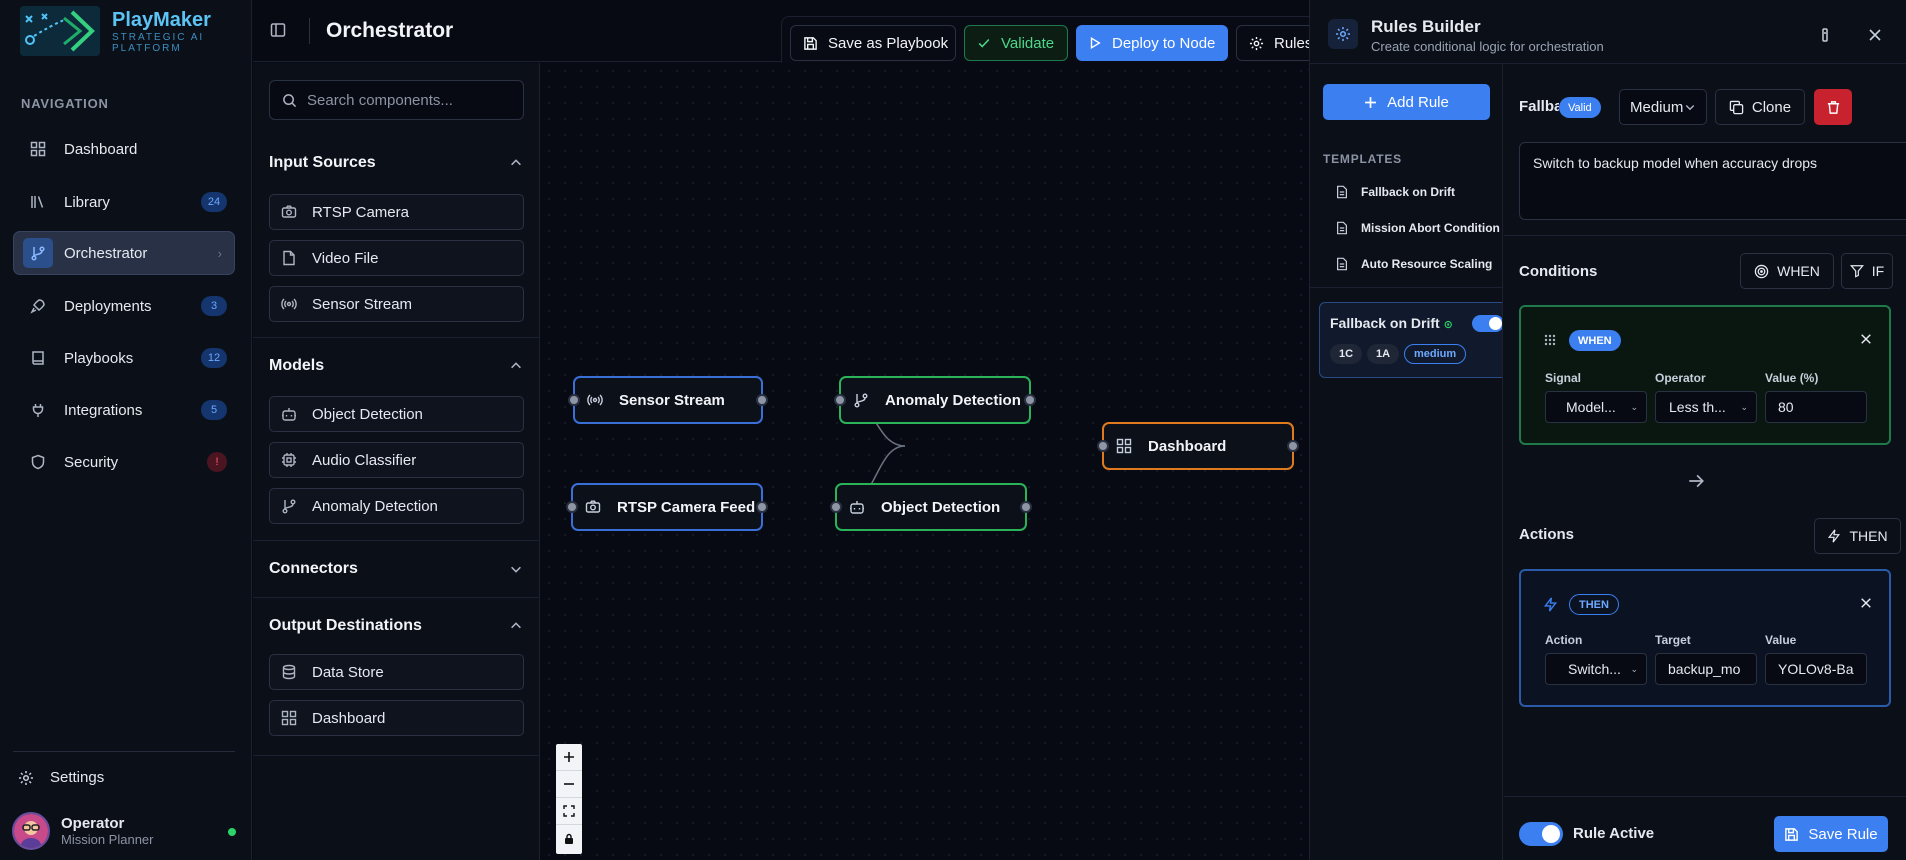  Describe the element at coordinates (396, 212) in the screenshot. I see `component-rtsp-camera: RTSP Camera` at that location.